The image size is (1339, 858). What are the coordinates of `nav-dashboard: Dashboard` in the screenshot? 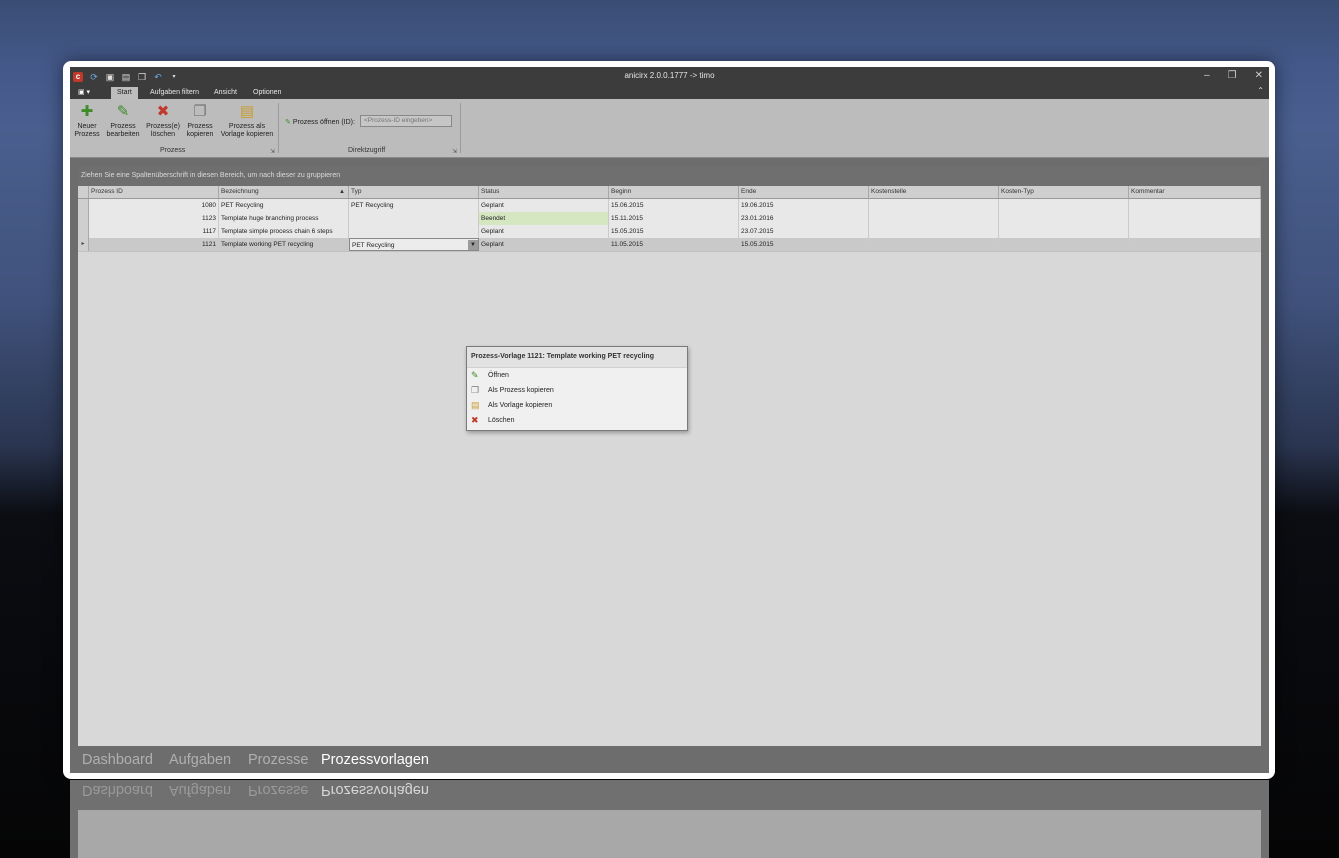 It's located at (117, 760).